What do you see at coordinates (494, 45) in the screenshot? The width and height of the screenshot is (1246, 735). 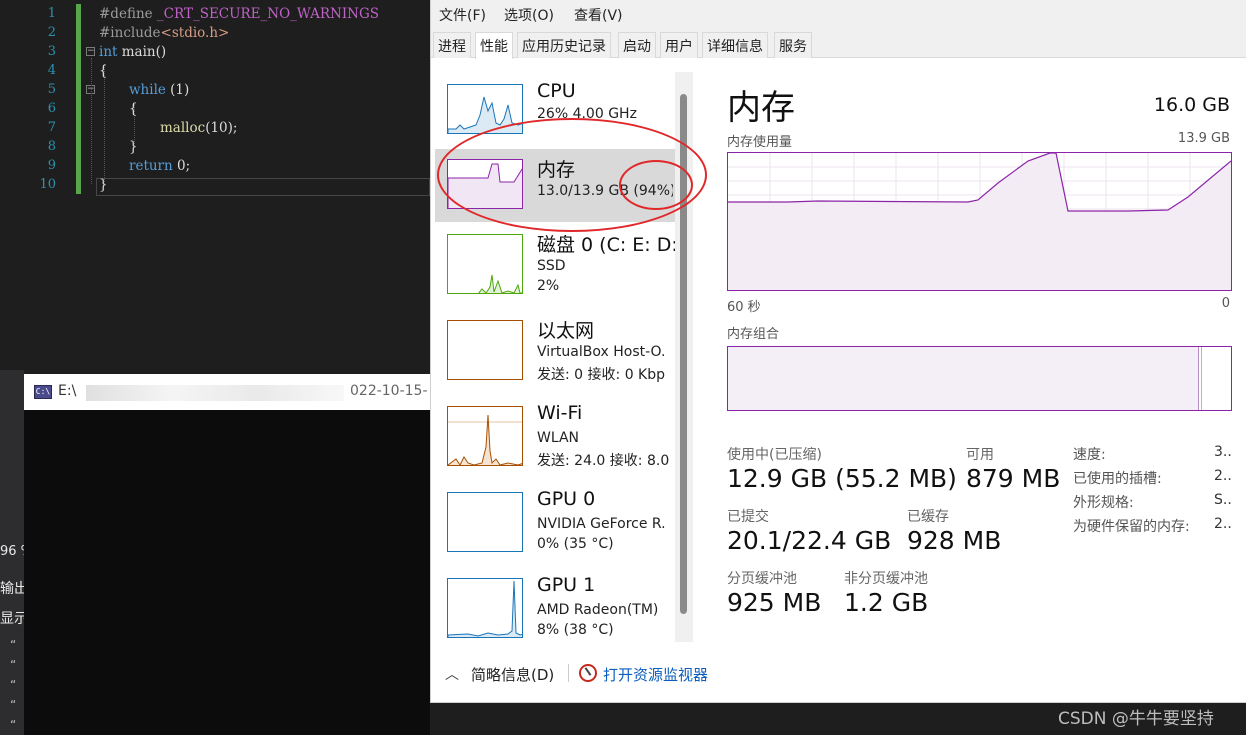 I see `tab-performance: 性能` at bounding box center [494, 45].